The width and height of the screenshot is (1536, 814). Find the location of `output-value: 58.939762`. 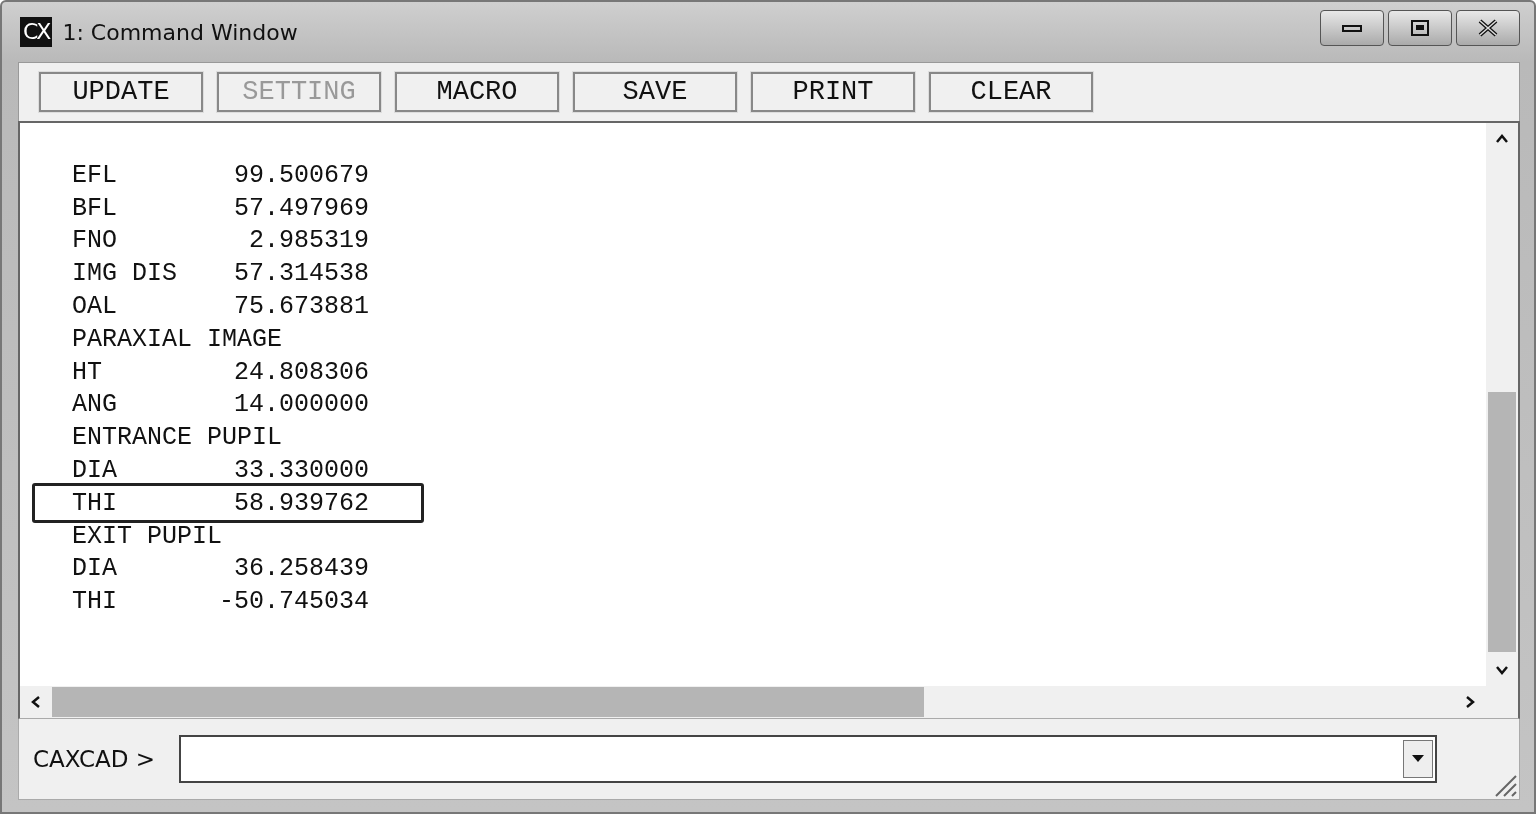

output-value: 58.939762 is located at coordinates (300, 503).